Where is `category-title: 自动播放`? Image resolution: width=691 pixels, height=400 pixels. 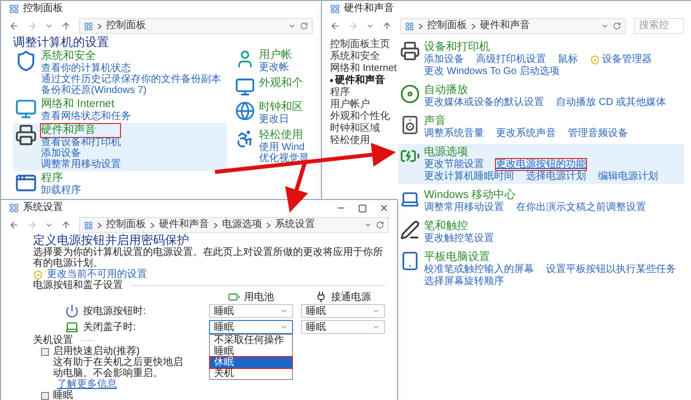 category-title: 自动播放 is located at coordinates (446, 90).